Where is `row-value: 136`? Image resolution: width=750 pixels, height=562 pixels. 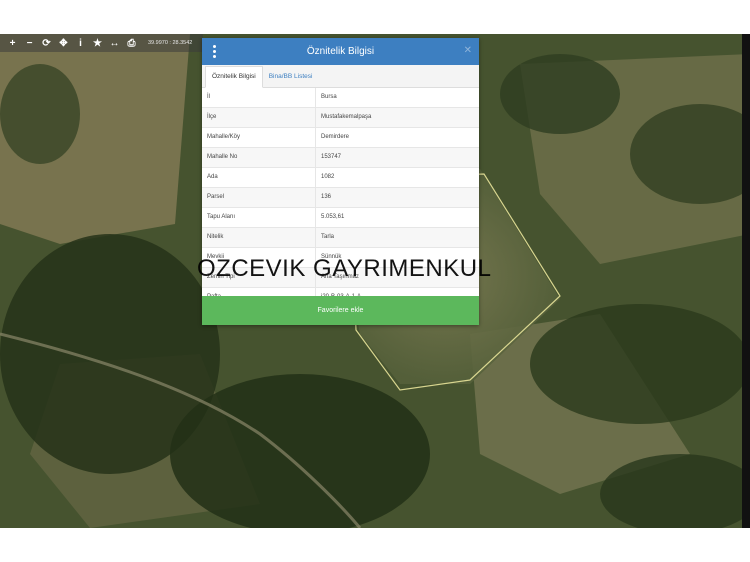
row-value: 136 is located at coordinates (326, 197).